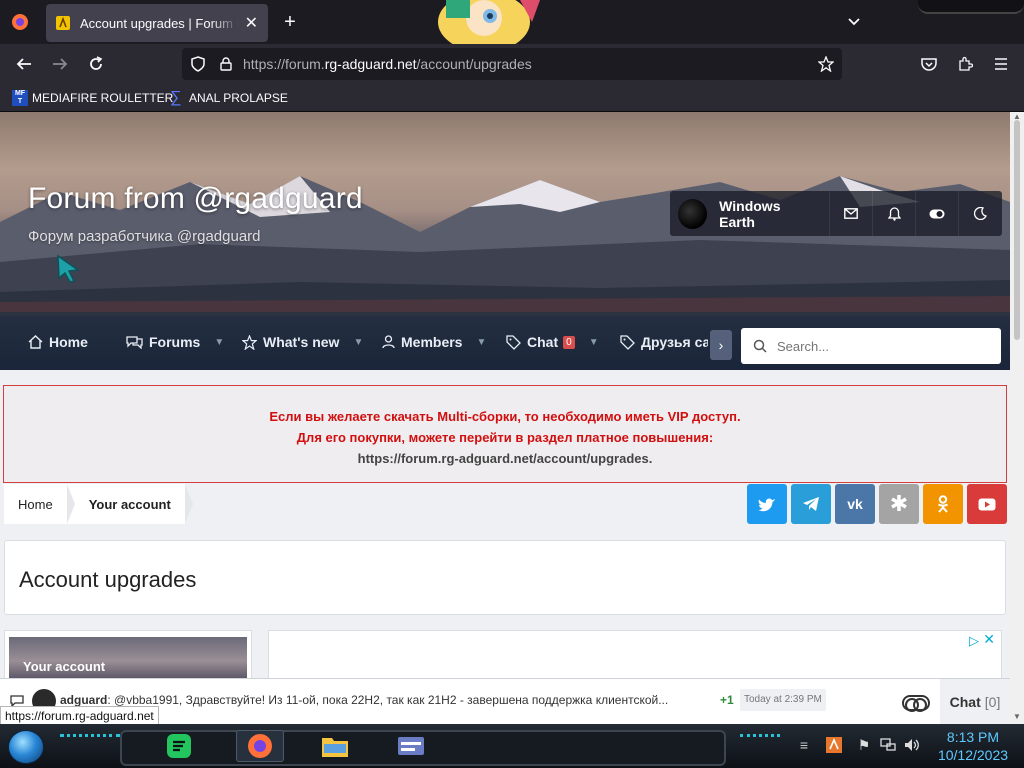 The height and width of the screenshot is (768, 1024). Describe the element at coordinates (852, 213) in the screenshot. I see `inbox-envelope-icon` at that location.